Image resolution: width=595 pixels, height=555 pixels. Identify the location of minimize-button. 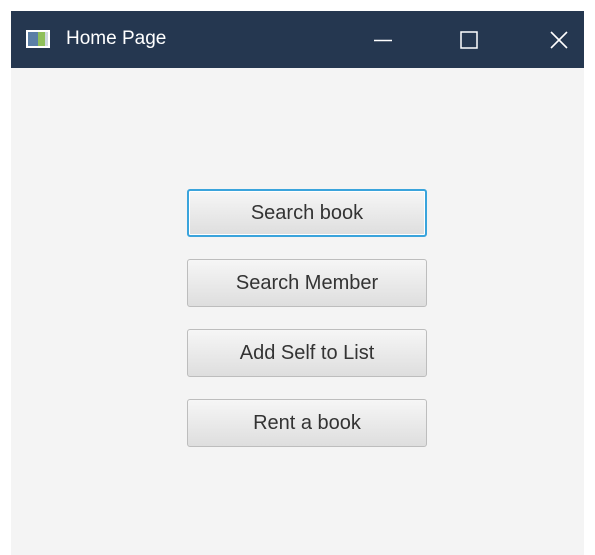
(383, 39).